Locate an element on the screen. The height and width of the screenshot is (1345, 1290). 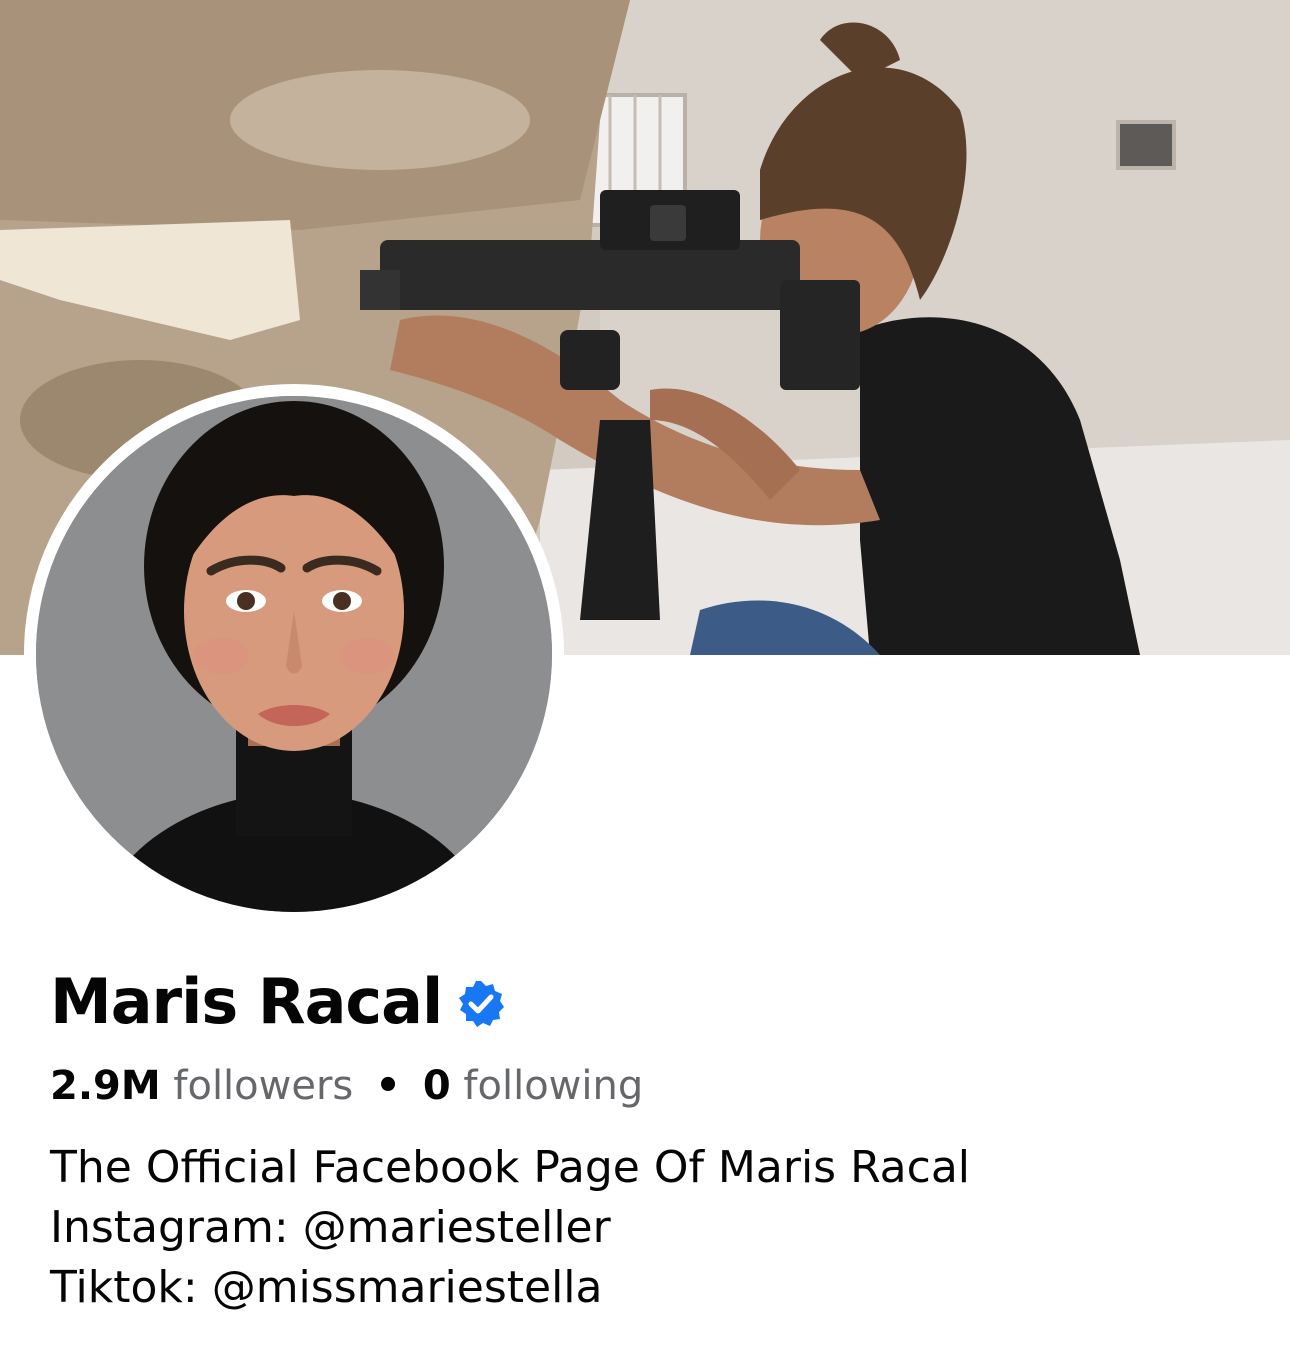
profile-stats: 2.9M followers • 0 following is located at coordinates (346, 1086).